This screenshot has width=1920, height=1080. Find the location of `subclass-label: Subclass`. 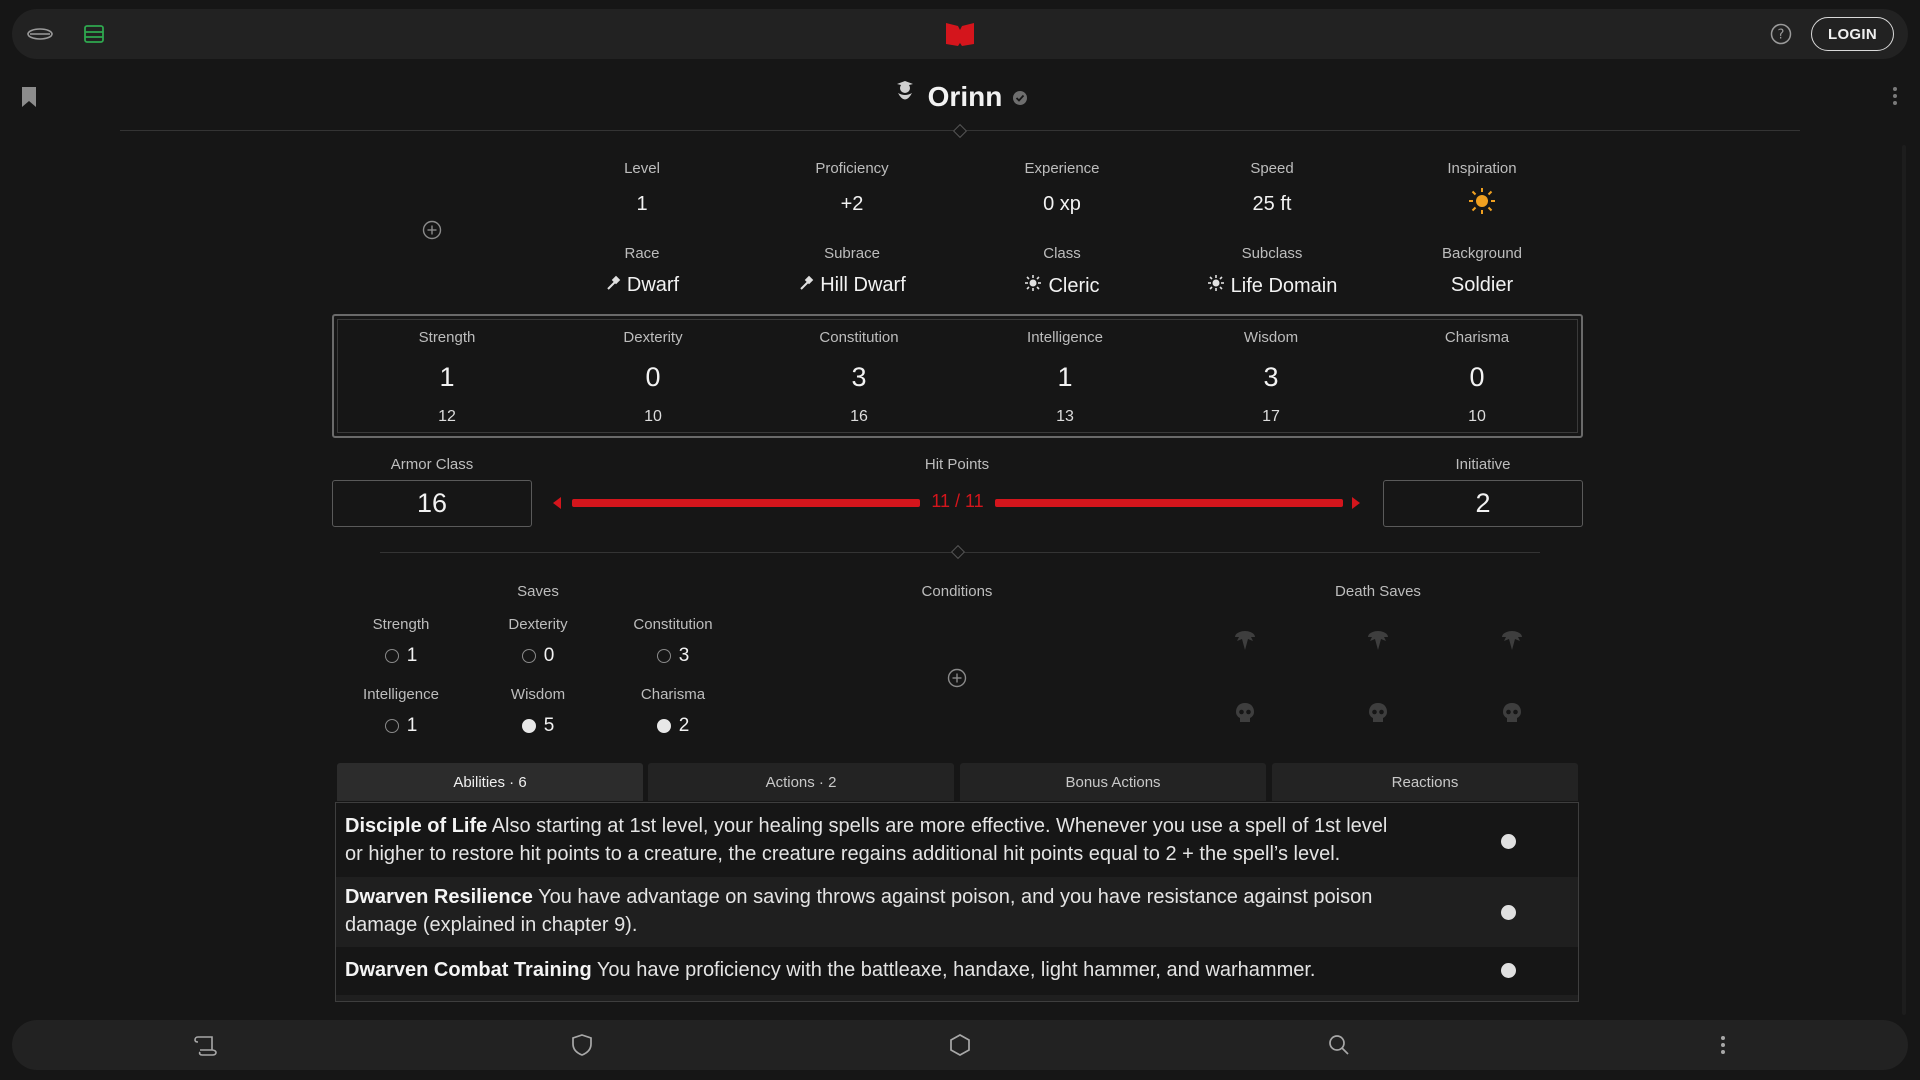

subclass-label: Subclass is located at coordinates (1272, 253).